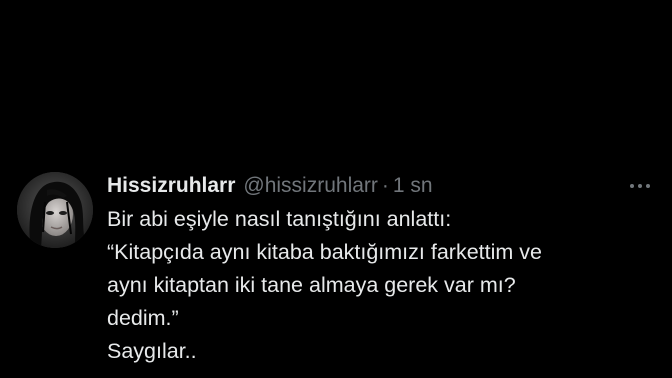 The image size is (672, 378). What do you see at coordinates (152, 351) in the screenshot?
I see `tweet-text-line: Saygılar..` at bounding box center [152, 351].